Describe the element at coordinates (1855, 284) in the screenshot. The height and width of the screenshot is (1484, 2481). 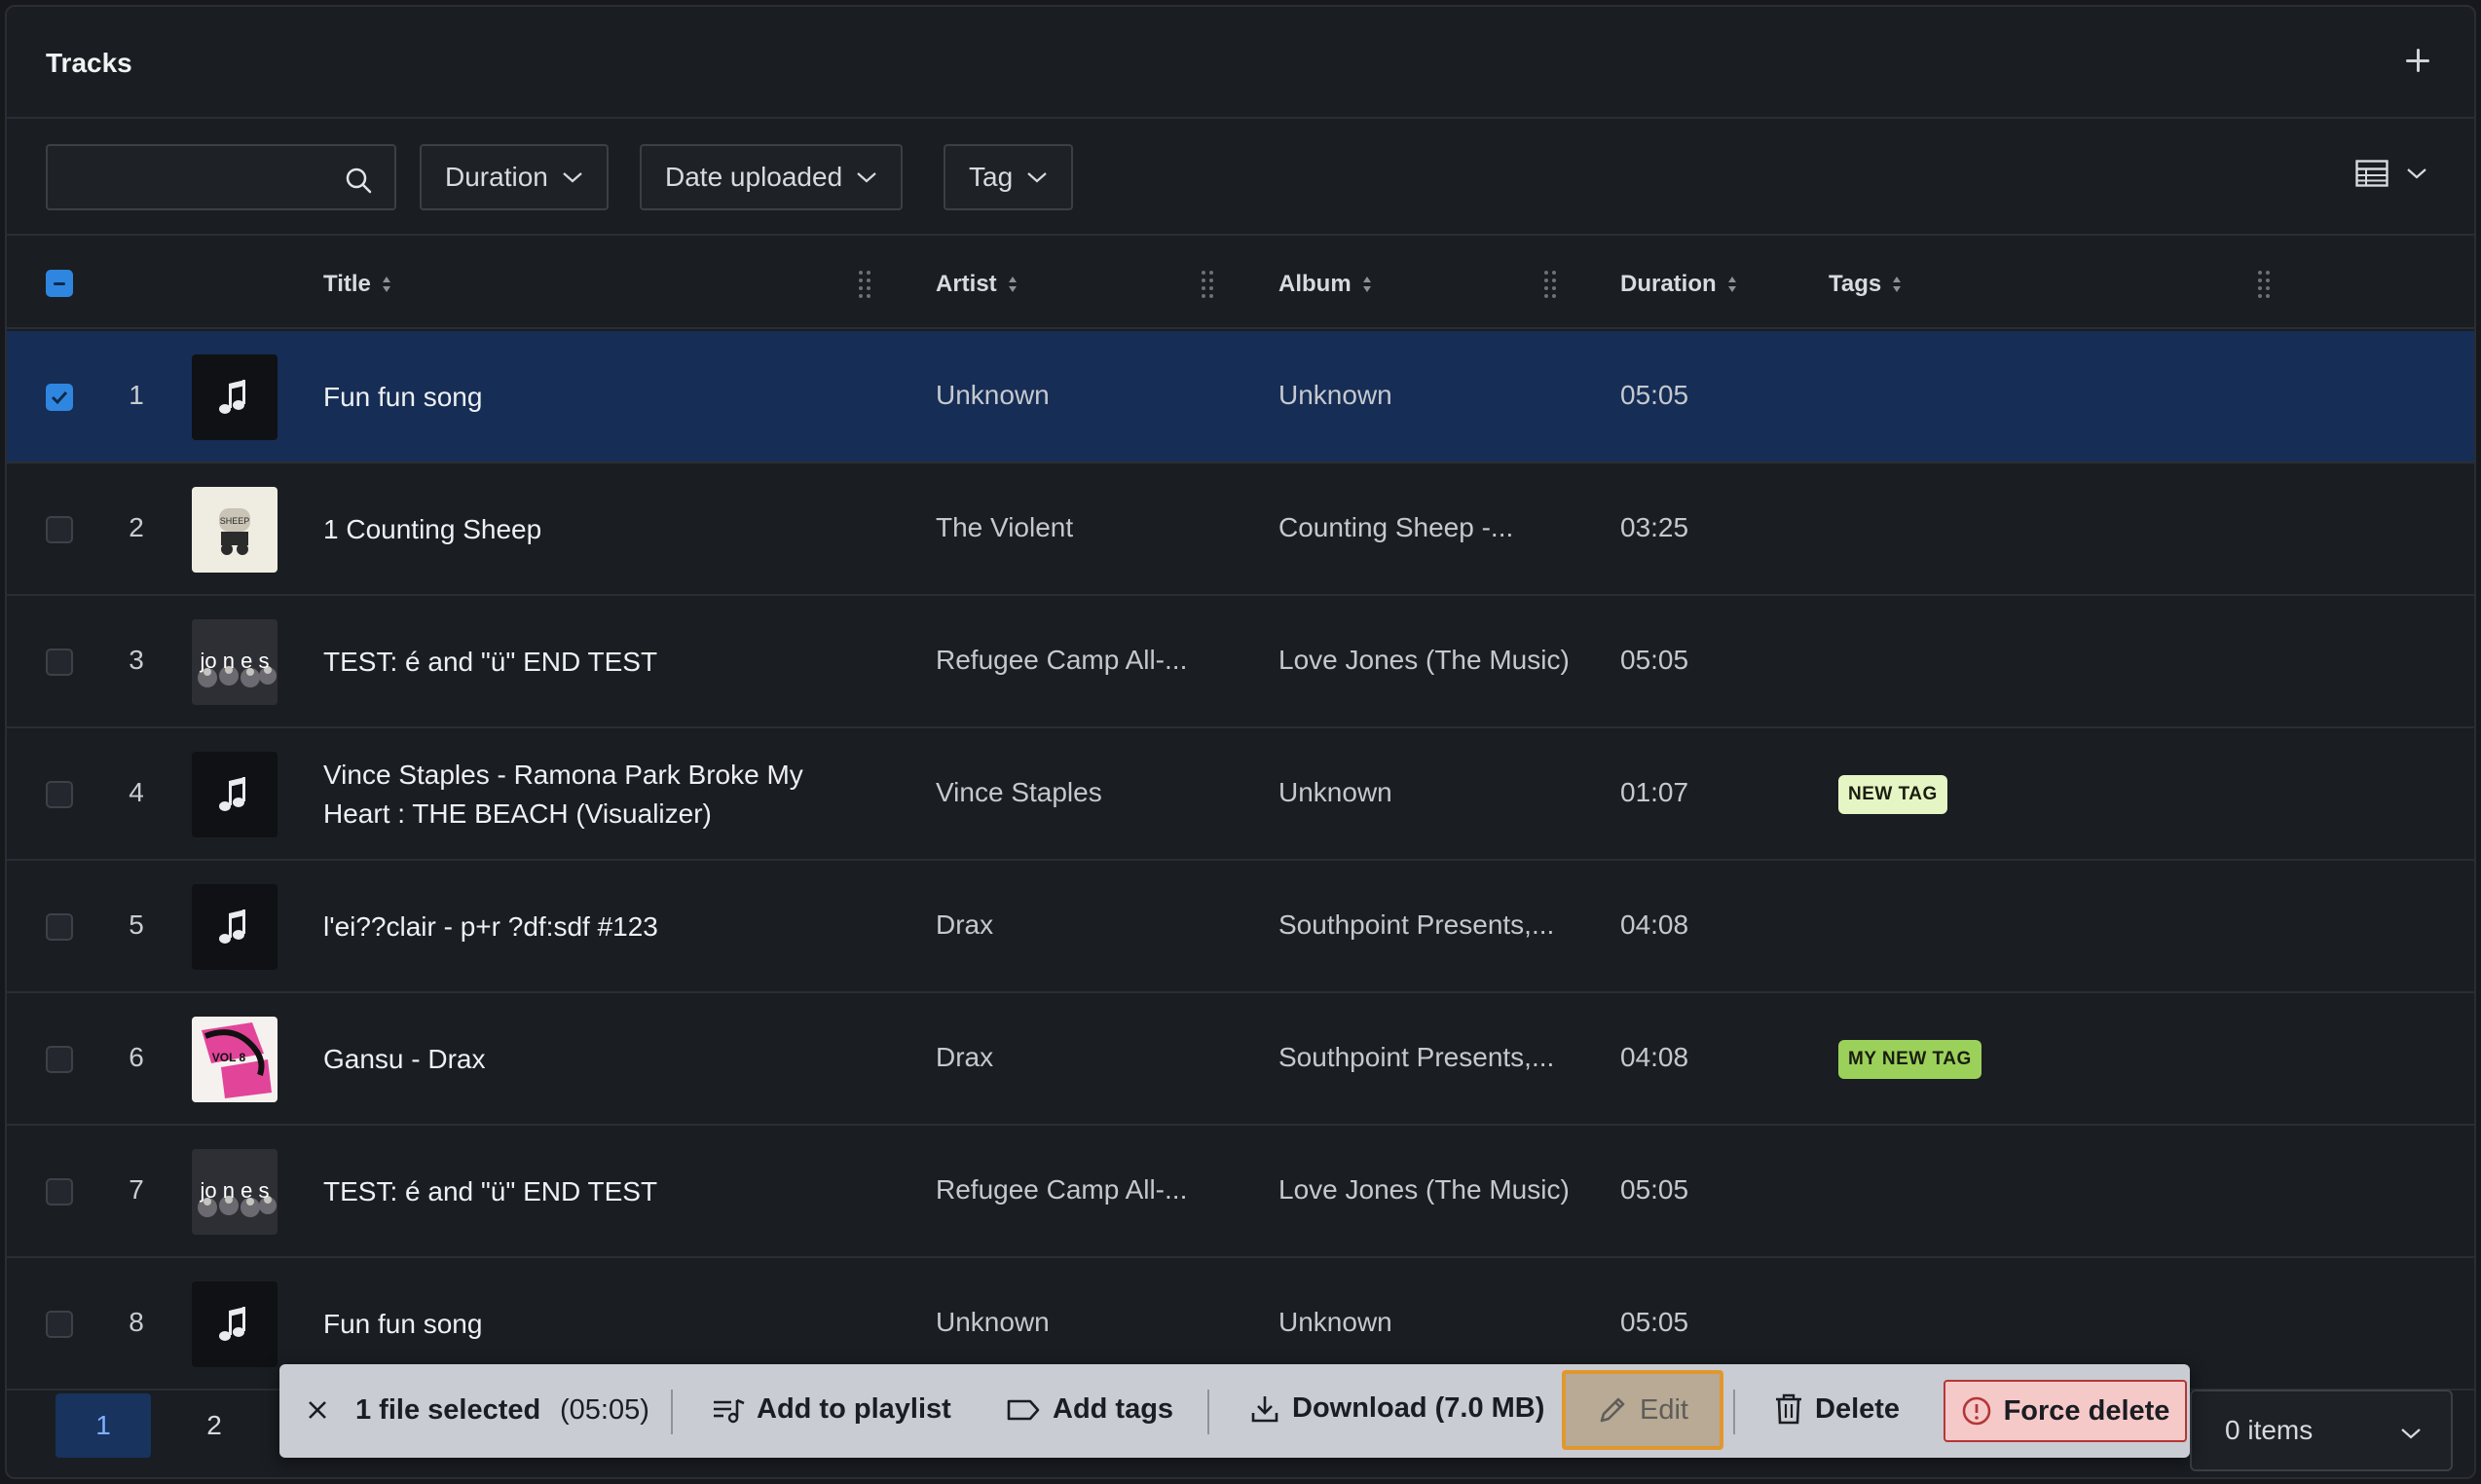
I see `column-tags-label: Tags` at that location.